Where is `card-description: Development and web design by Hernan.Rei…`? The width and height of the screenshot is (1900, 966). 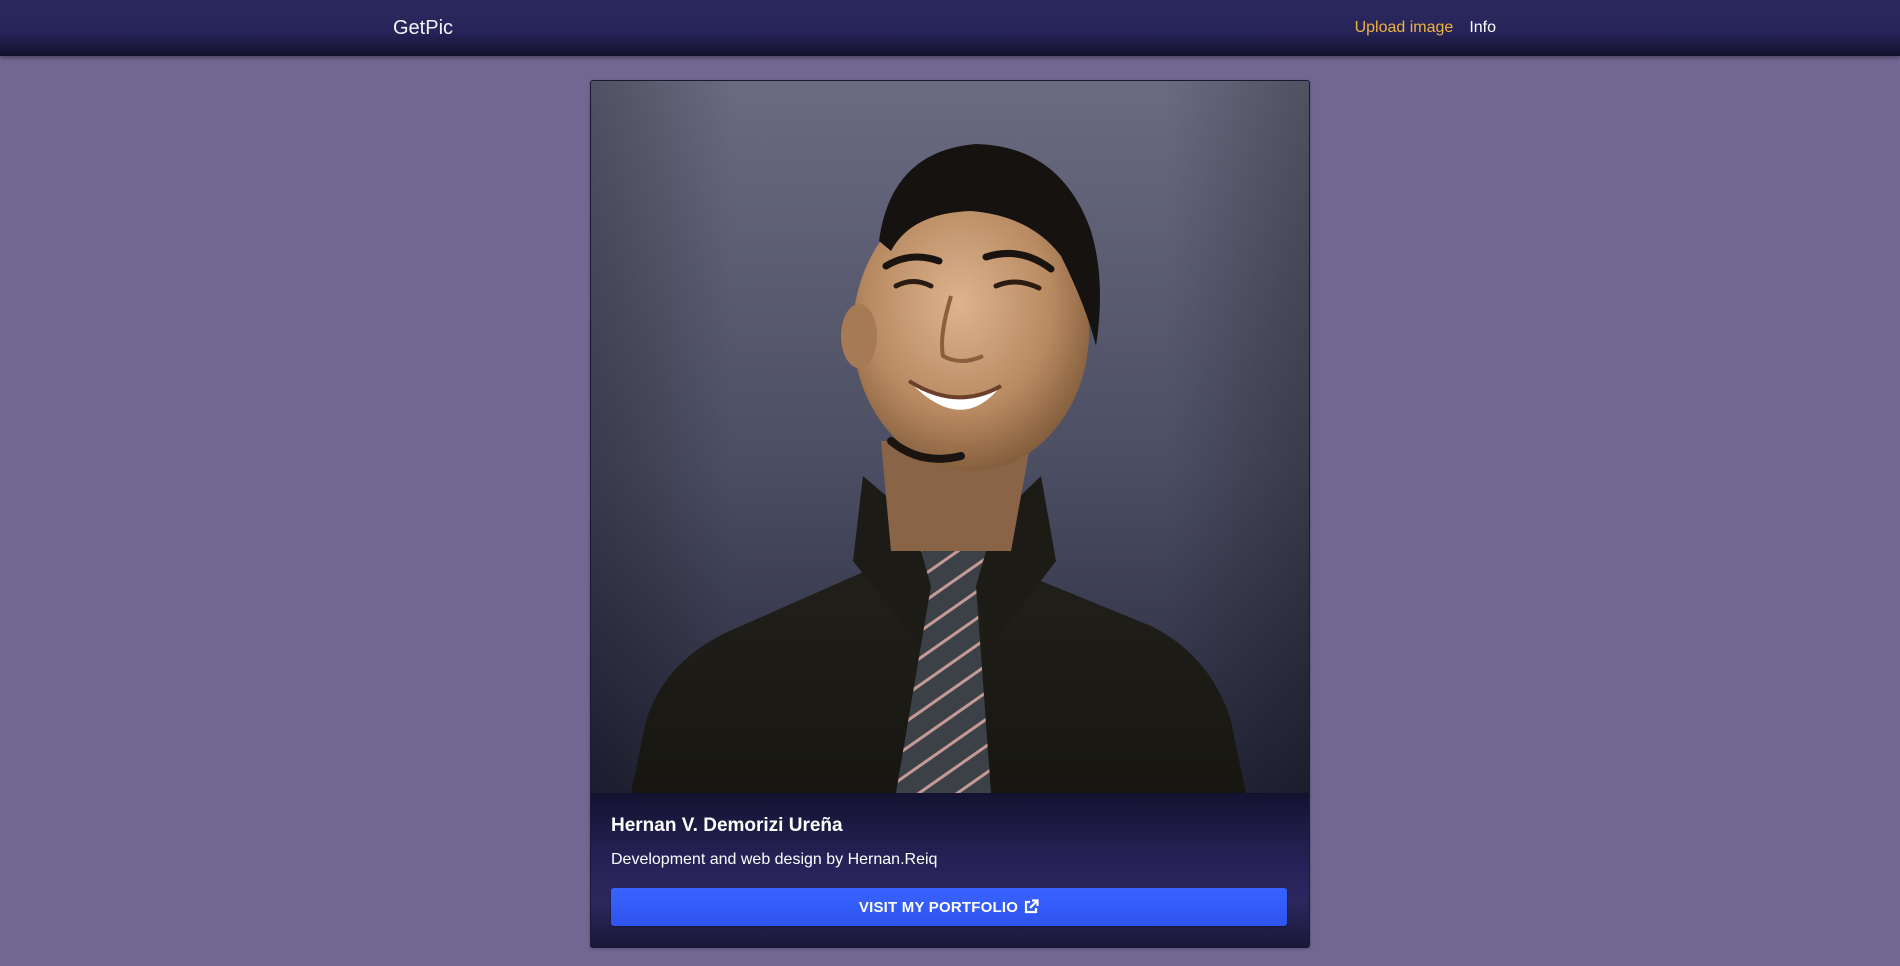
card-description: Development and web design by Hernan.Rei… is located at coordinates (774, 859).